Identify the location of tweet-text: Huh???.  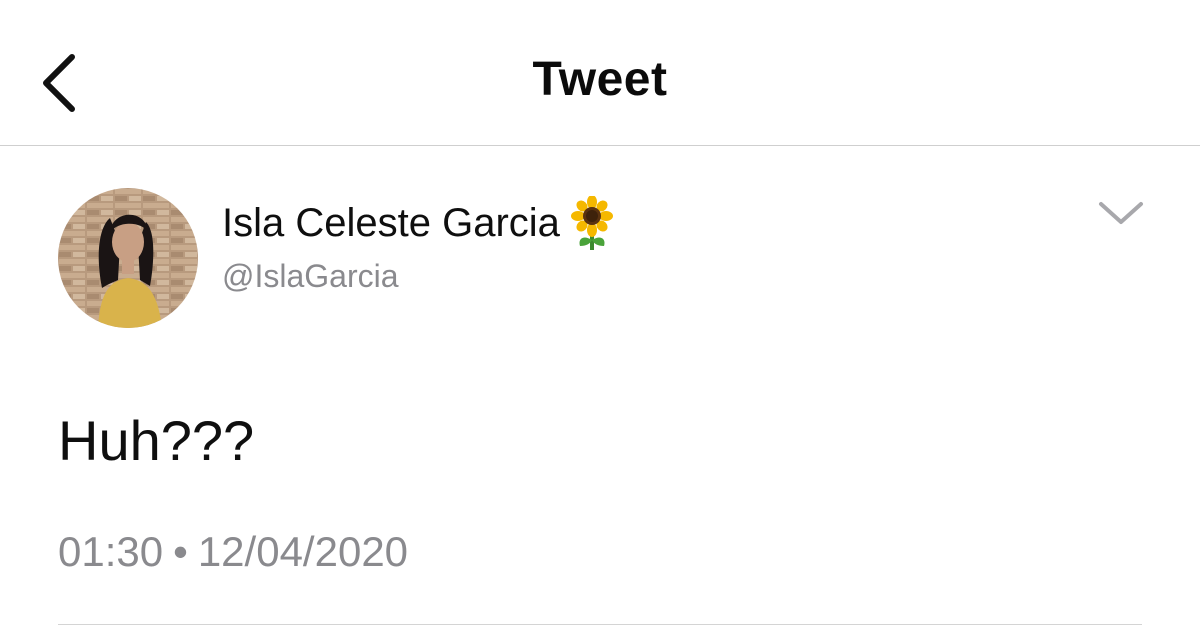
(156, 440).